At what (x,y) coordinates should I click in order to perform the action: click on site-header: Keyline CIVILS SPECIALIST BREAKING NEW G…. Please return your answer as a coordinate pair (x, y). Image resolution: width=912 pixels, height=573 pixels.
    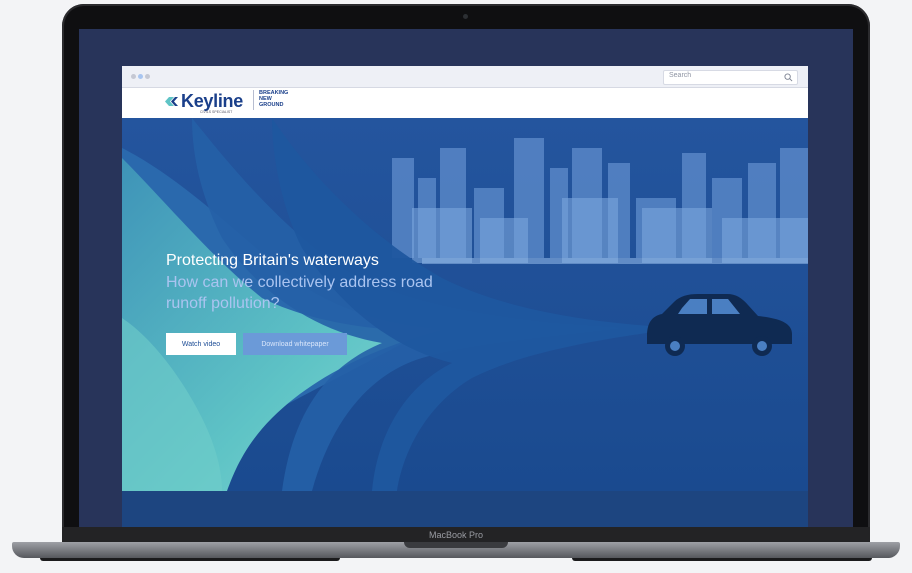
    Looking at the image, I should click on (465, 103).